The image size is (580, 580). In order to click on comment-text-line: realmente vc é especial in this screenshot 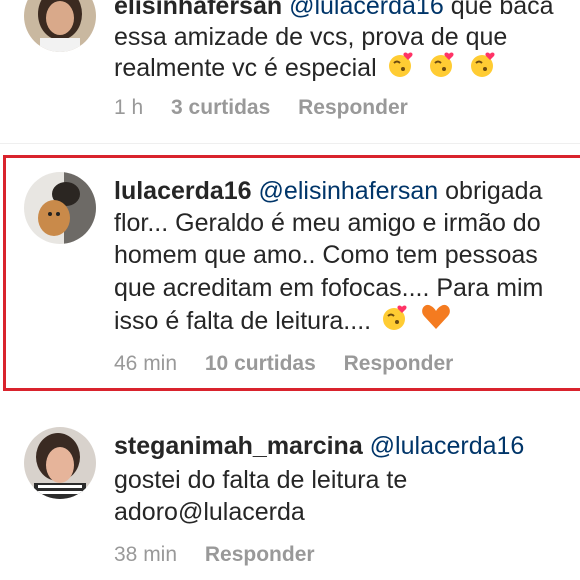, I will do `click(245, 68)`.